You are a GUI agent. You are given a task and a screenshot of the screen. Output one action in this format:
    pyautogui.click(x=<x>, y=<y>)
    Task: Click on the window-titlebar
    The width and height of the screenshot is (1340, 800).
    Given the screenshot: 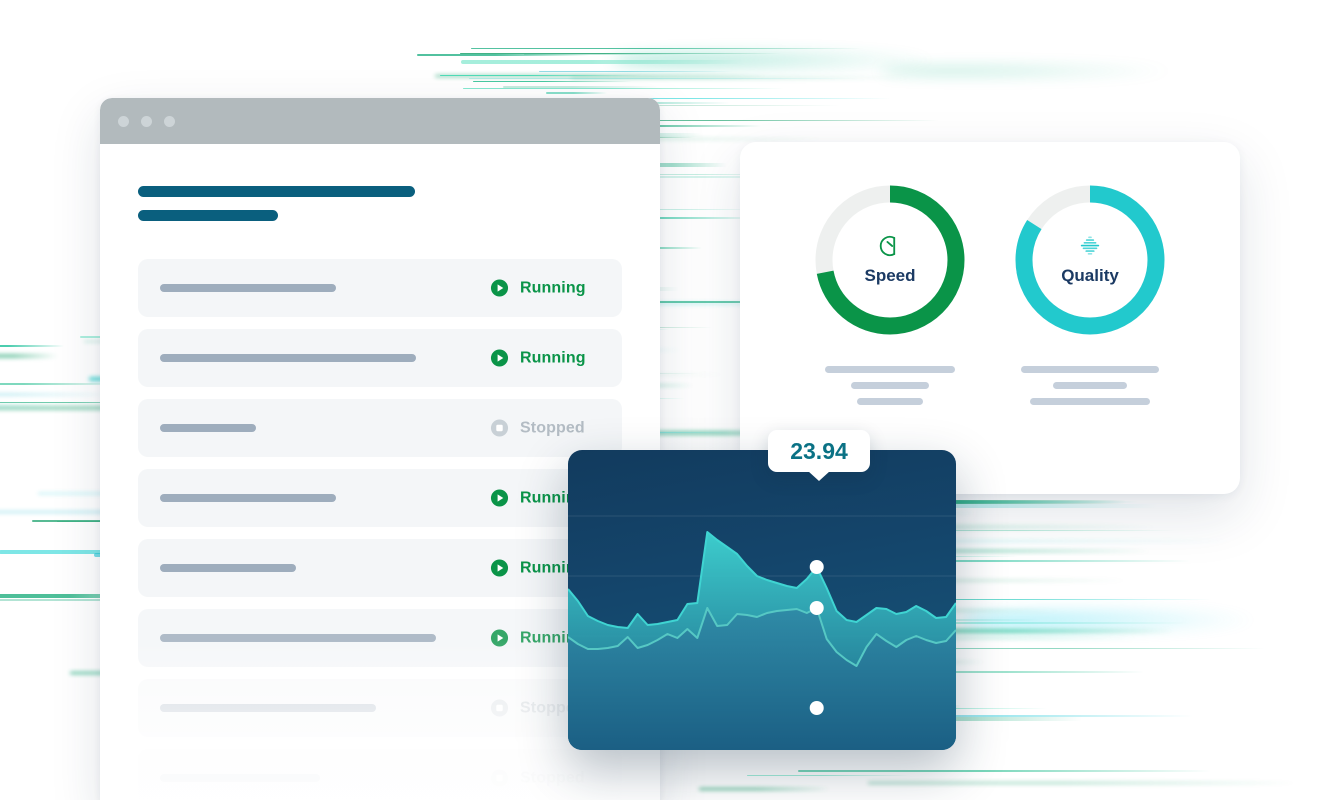 What is the action you would take?
    pyautogui.click(x=380, y=121)
    